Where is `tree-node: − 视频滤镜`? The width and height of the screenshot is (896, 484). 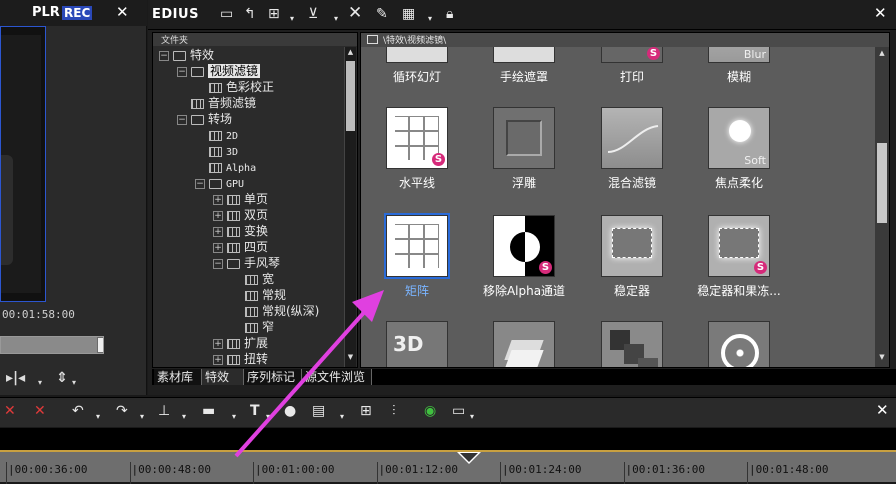
tree-node: − 视频滤镜 is located at coordinates (219, 71).